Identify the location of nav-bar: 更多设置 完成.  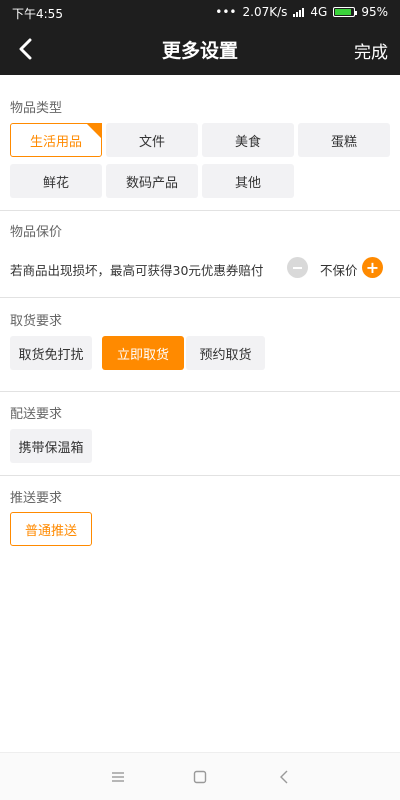
(200, 49).